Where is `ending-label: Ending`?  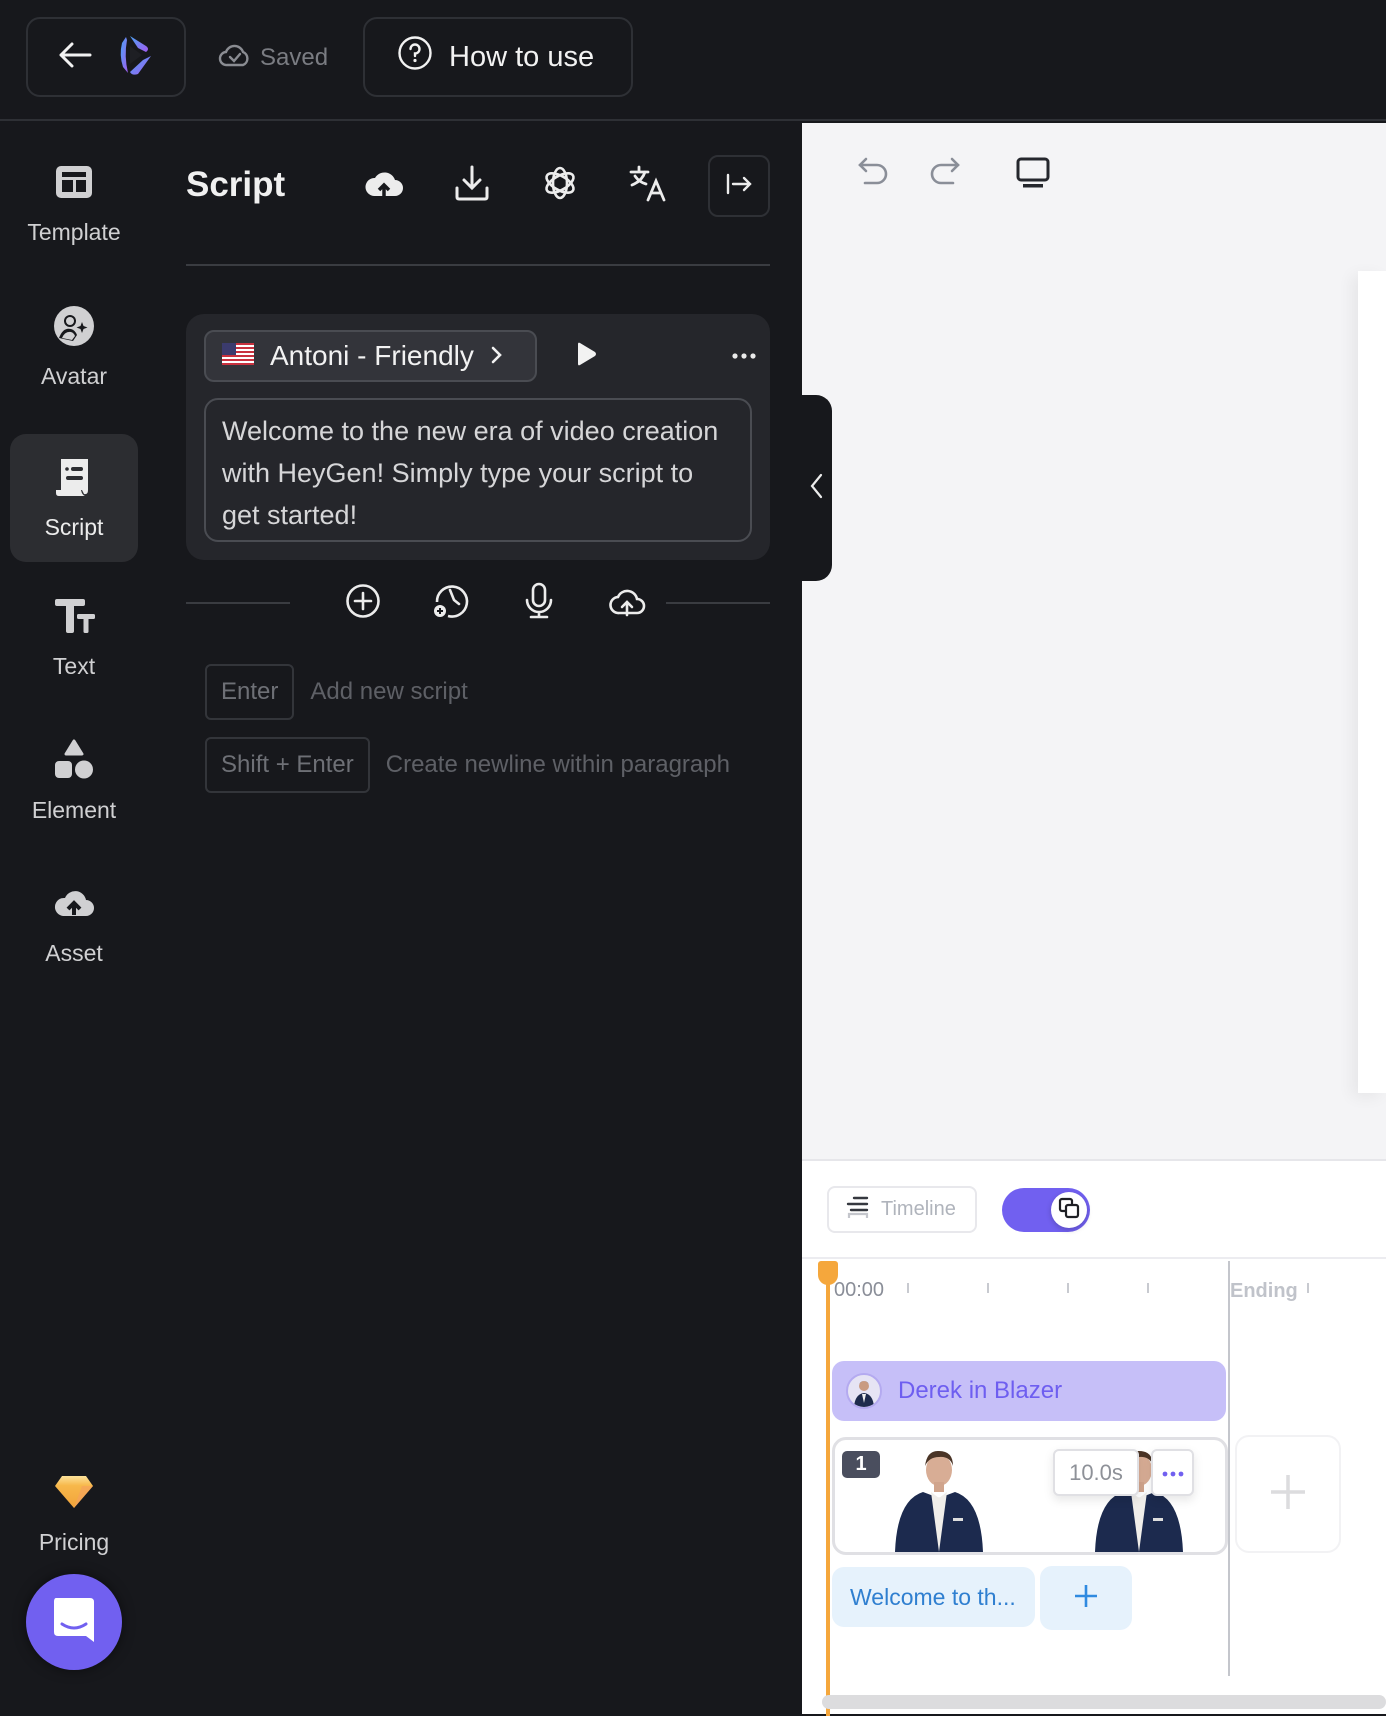 ending-label: Ending is located at coordinates (1264, 1291).